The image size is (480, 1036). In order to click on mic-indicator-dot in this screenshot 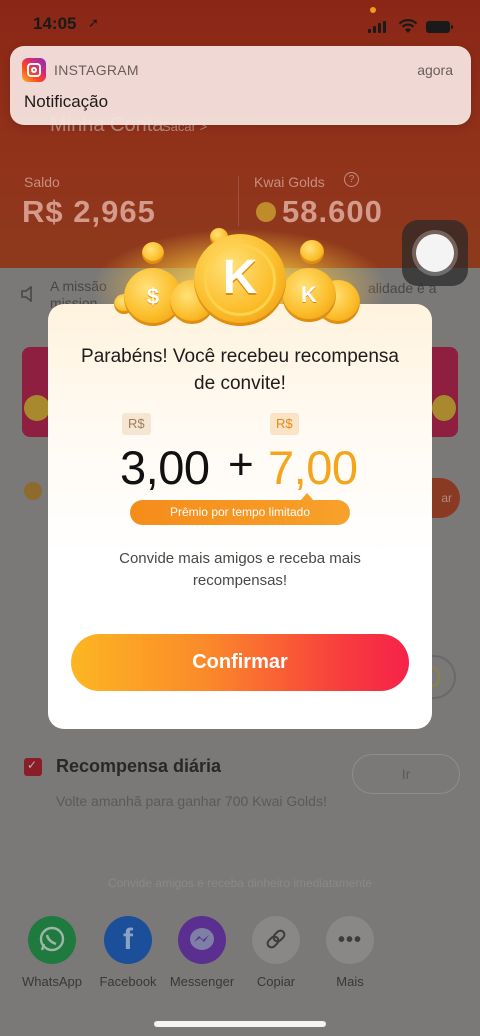, I will do `click(373, 10)`.